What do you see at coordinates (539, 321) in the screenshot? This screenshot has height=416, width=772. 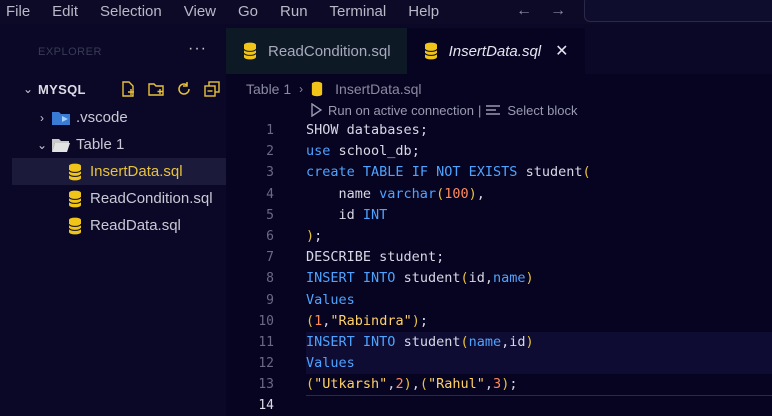 I see `code-line: (1,"Rabindra");` at bounding box center [539, 321].